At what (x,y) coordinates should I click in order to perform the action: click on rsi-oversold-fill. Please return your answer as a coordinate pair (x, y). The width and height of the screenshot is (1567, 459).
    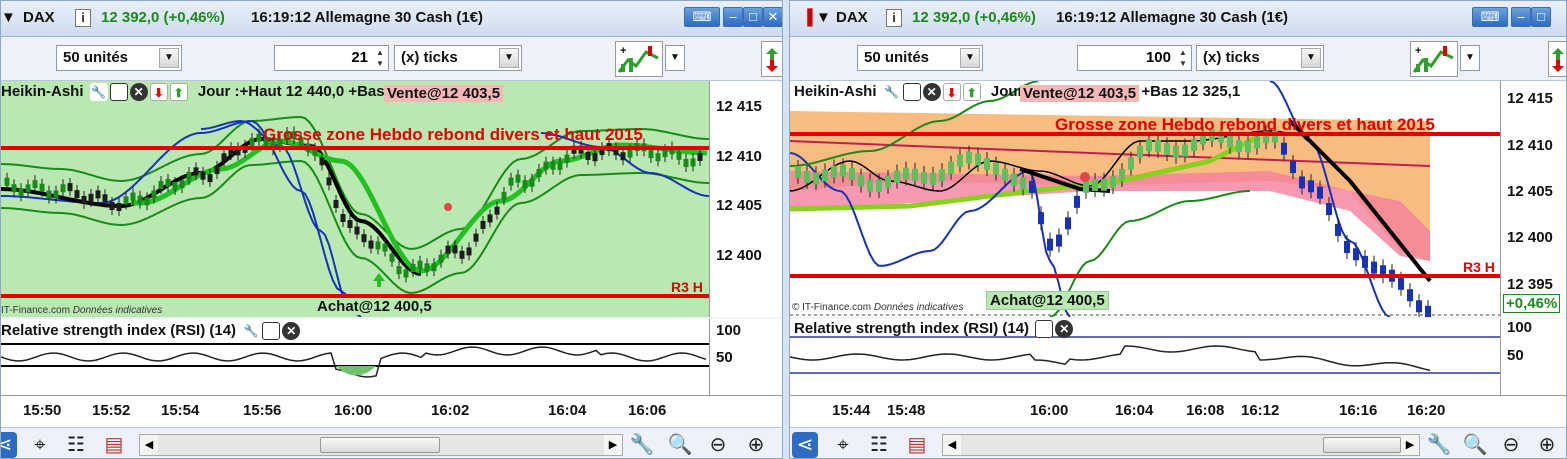
    Looking at the image, I should click on (356, 371).